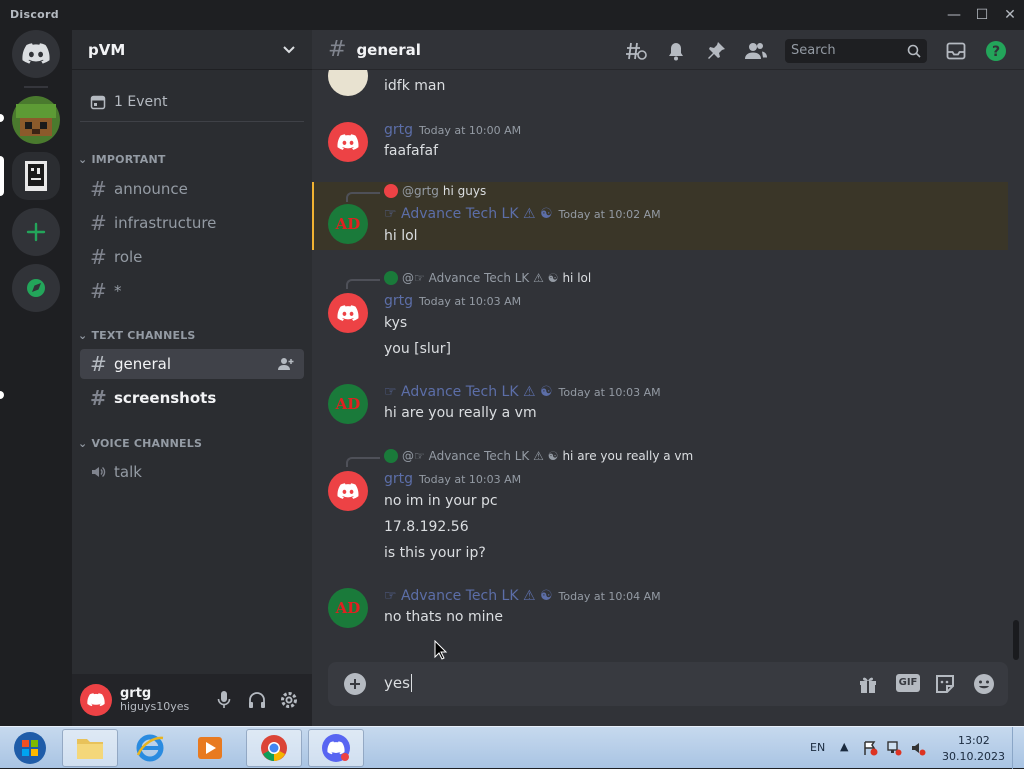 This screenshot has height=769, width=1024. Describe the element at coordinates (155, 707) in the screenshot. I see `user-status: higuys10yes` at that location.